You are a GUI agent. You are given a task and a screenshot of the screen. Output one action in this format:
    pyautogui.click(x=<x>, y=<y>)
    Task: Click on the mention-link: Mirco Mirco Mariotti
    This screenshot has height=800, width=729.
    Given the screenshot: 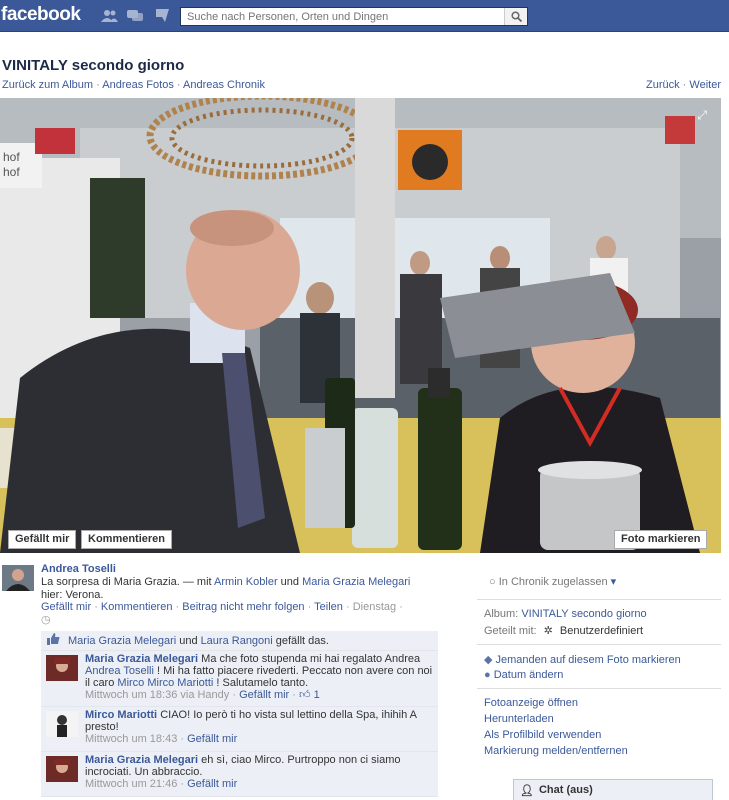 What is the action you would take?
    pyautogui.click(x=165, y=683)
    